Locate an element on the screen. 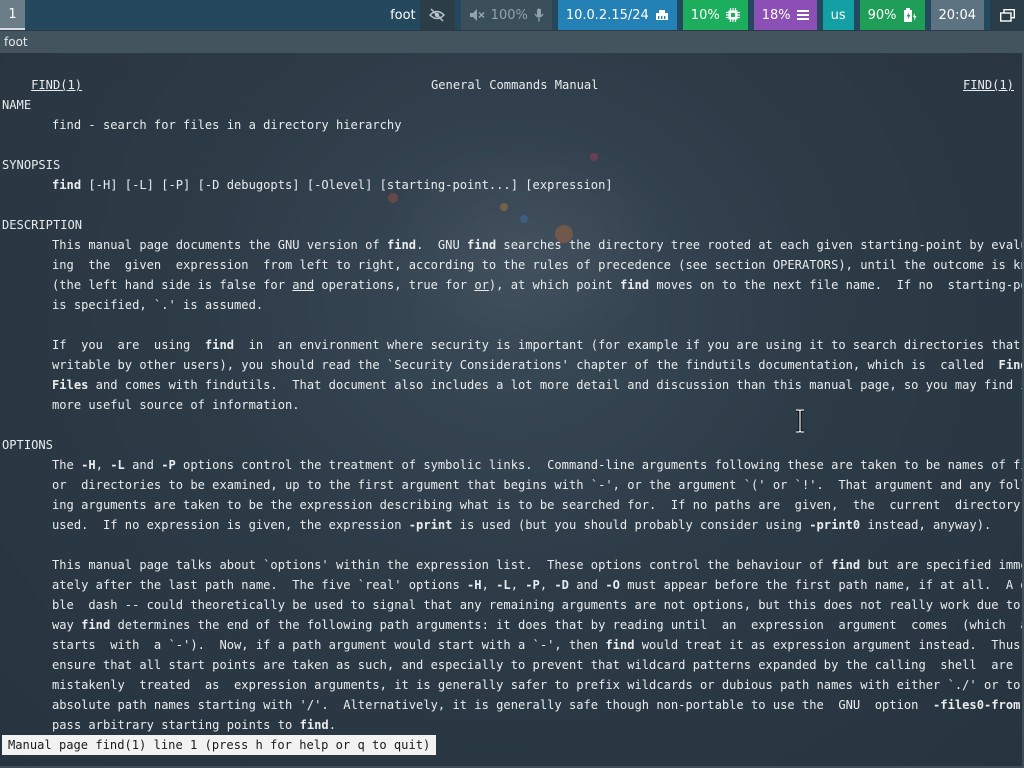  man-header-left: FIND(1) is located at coordinates (57, 85).